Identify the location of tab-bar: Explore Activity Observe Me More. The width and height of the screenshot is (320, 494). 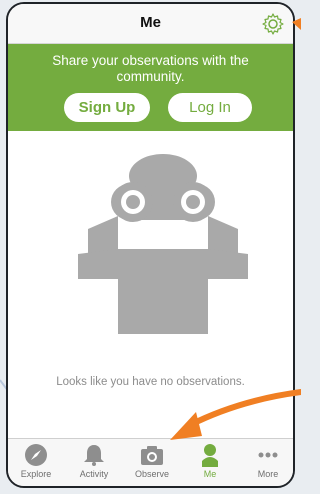
(150, 462).